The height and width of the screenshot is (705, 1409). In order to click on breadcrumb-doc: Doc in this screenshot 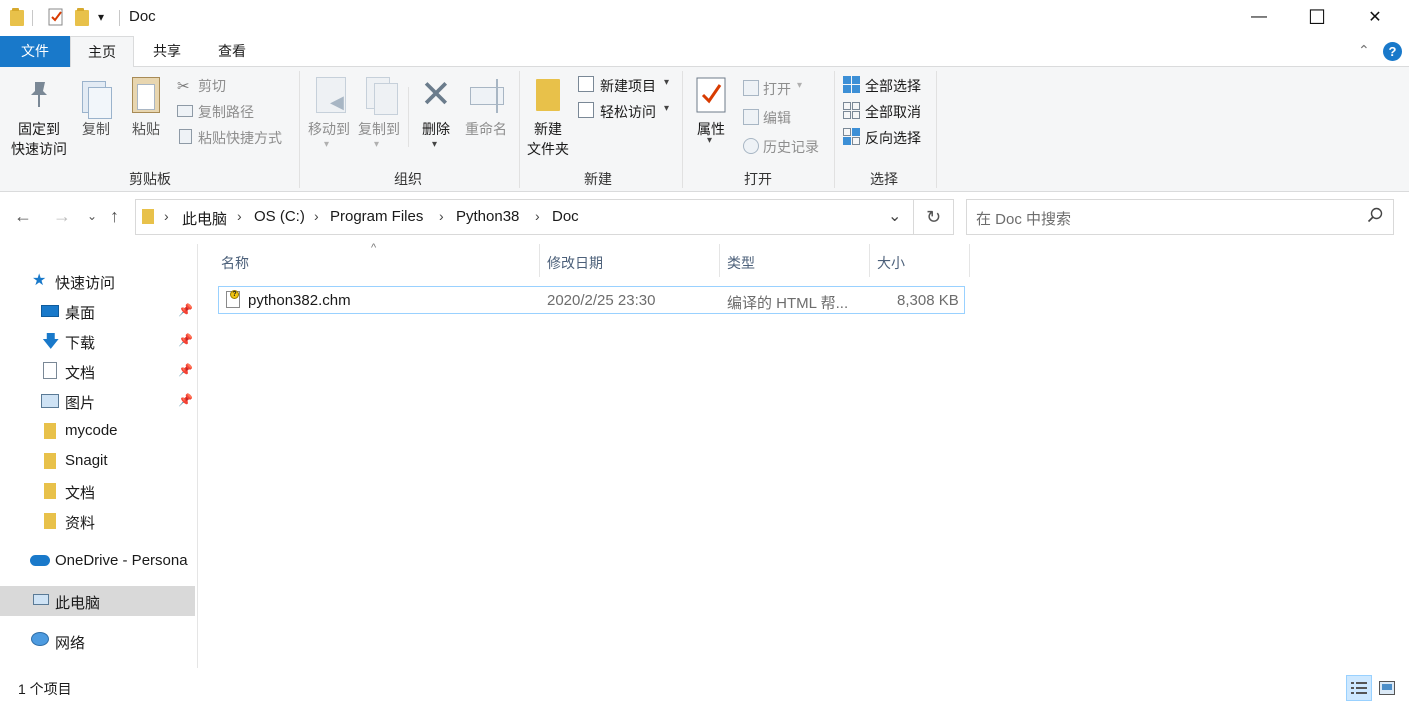, I will do `click(565, 216)`.